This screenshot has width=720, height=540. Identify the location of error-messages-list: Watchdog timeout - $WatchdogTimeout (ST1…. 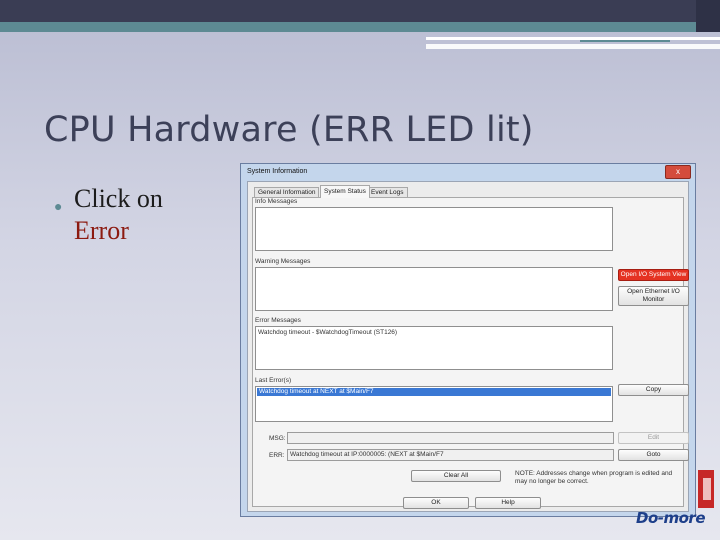
(434, 348).